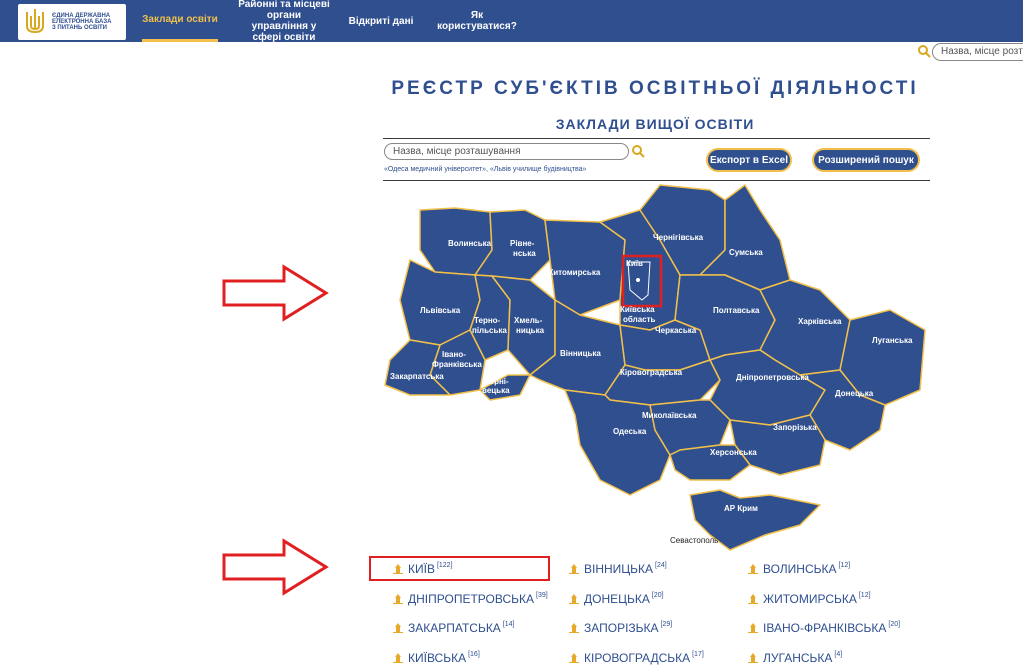 The height and width of the screenshot is (669, 1023). What do you see at coordinates (524, 253) in the screenshot?
I see `map-label-rivne-2: нська` at bounding box center [524, 253].